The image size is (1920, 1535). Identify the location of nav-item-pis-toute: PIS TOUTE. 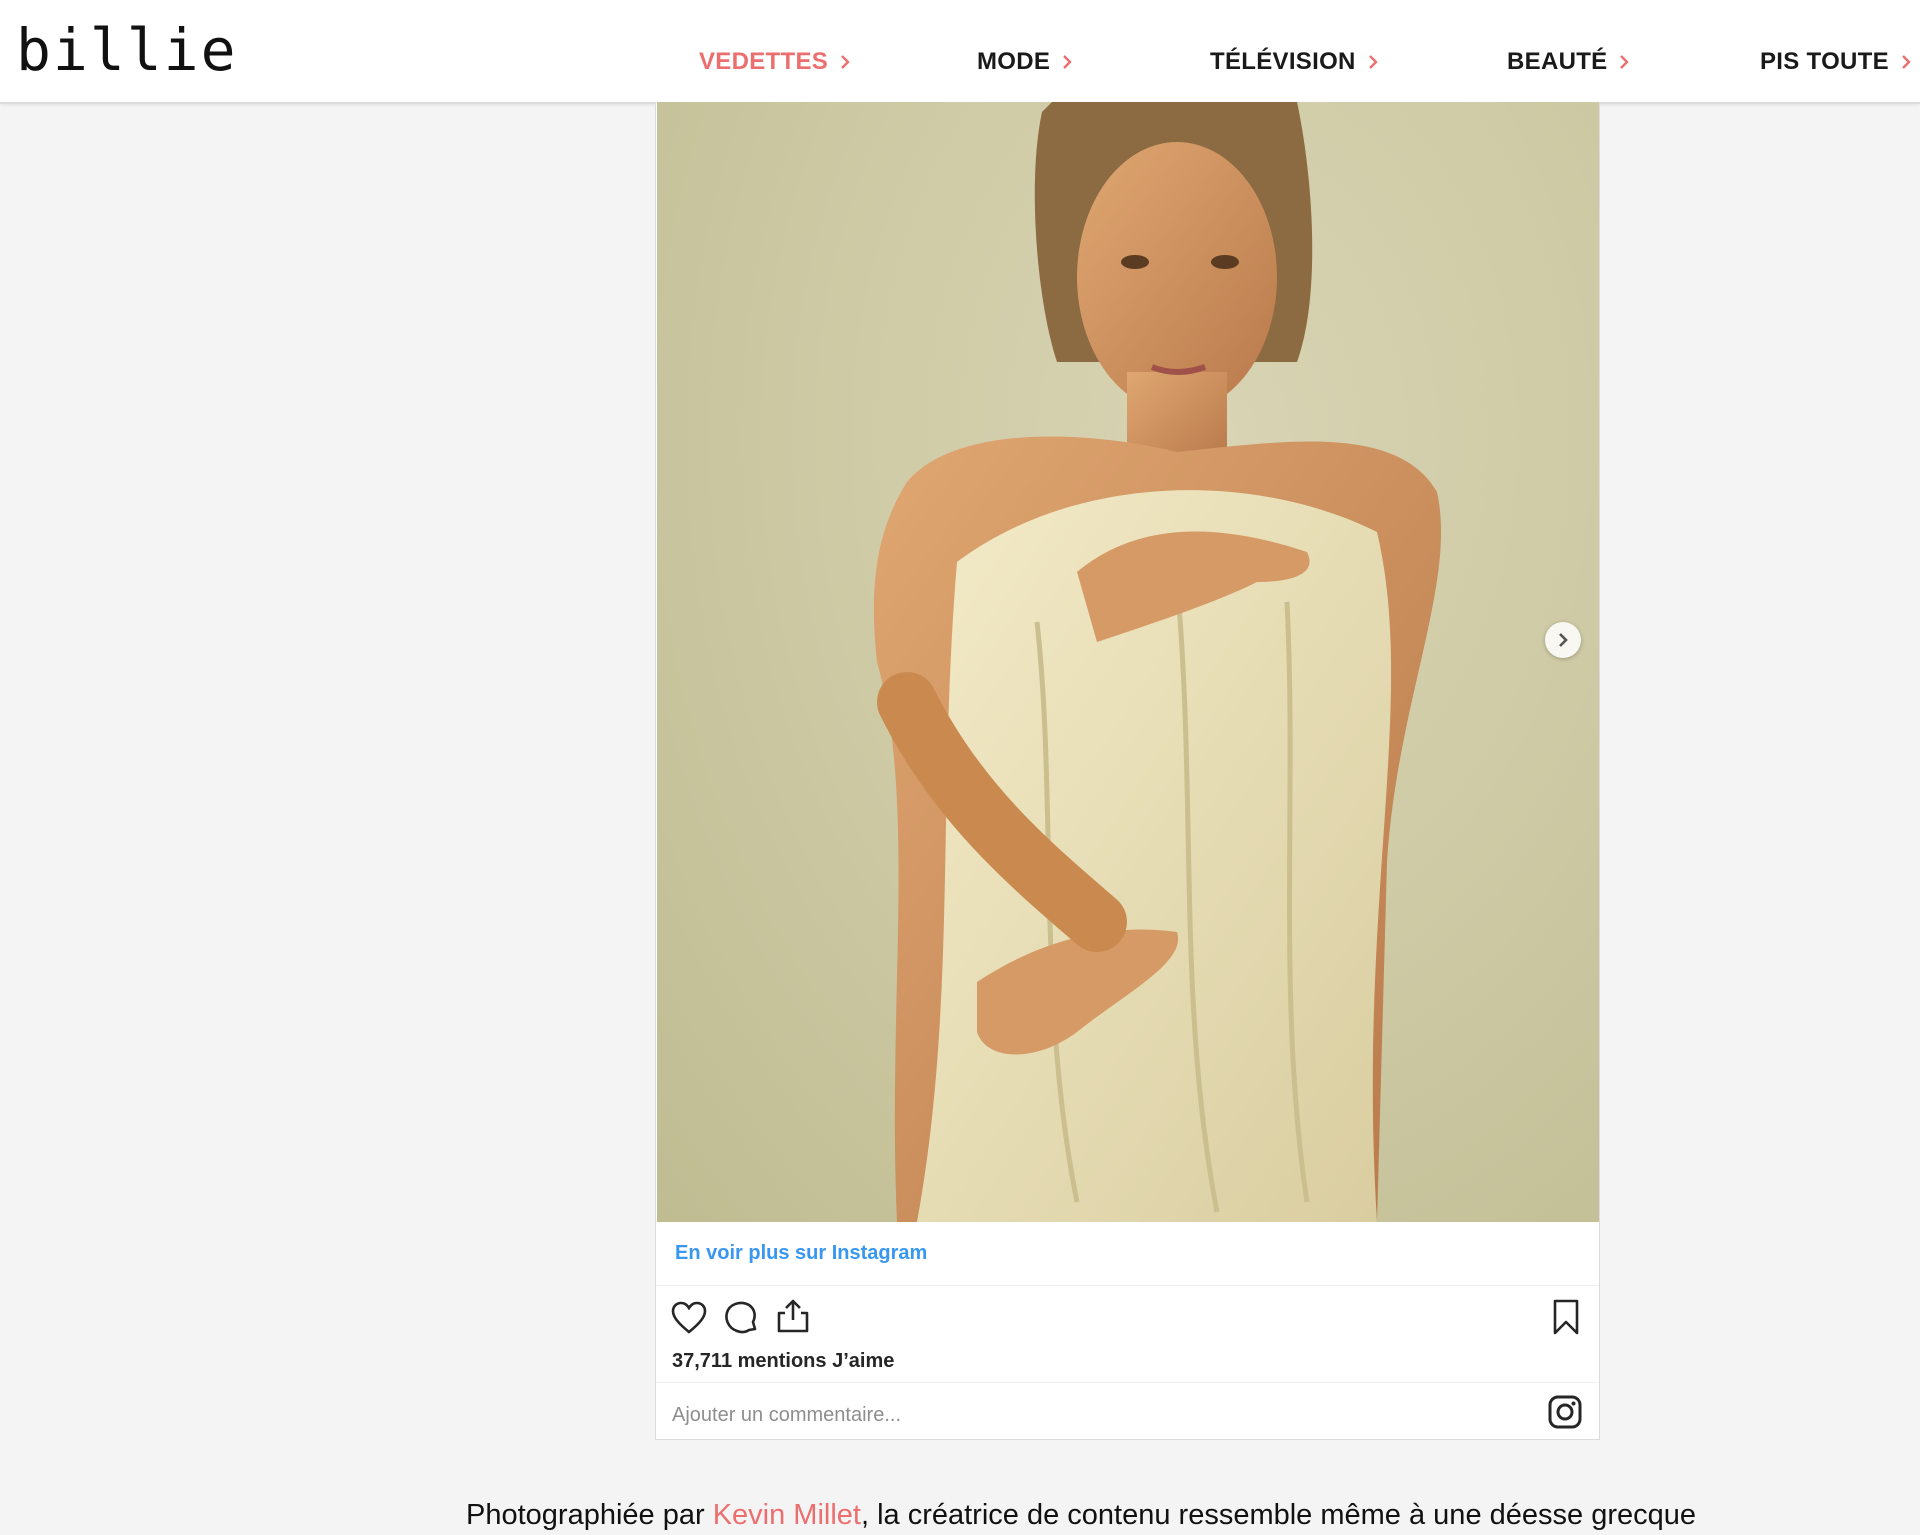
(1836, 62).